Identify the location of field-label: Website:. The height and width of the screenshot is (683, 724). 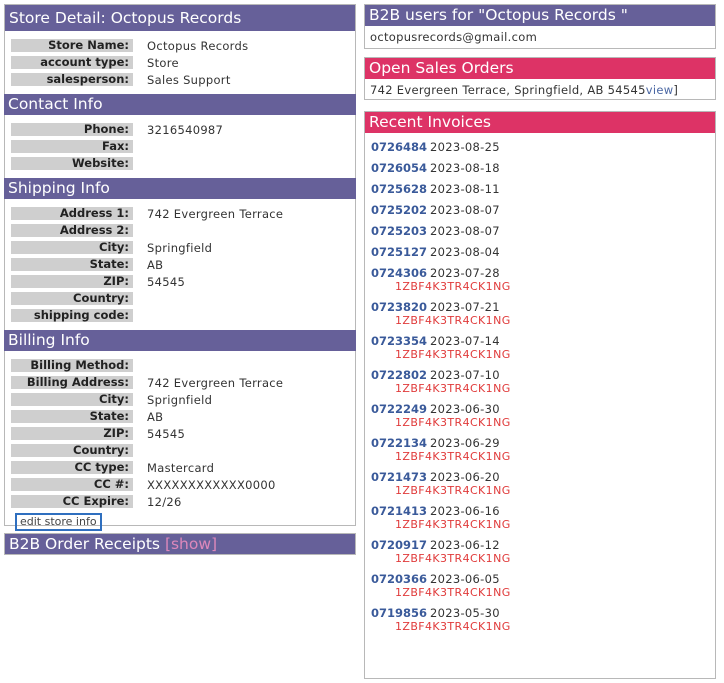
(72, 163).